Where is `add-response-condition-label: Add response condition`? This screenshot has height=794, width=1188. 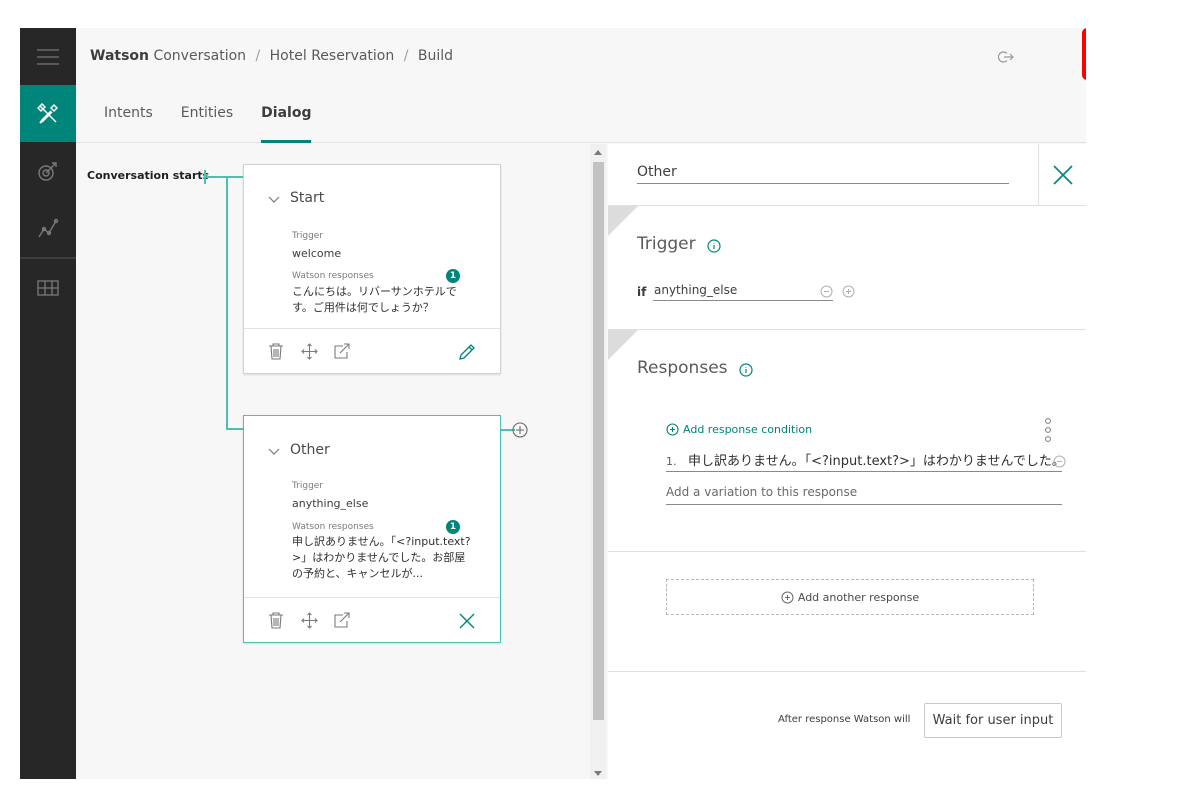 add-response-condition-label: Add response condition is located at coordinates (748, 429).